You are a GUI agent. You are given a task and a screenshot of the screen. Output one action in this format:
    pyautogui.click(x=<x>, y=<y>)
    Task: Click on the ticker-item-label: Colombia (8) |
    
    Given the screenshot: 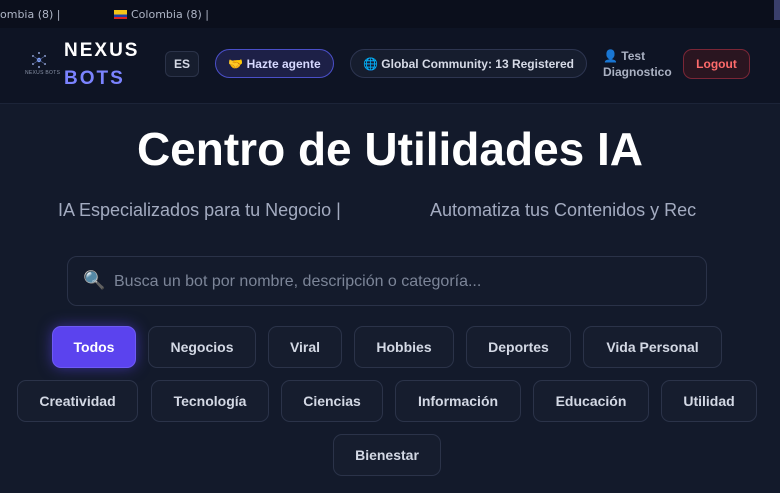 What is the action you would take?
    pyautogui.click(x=170, y=14)
    